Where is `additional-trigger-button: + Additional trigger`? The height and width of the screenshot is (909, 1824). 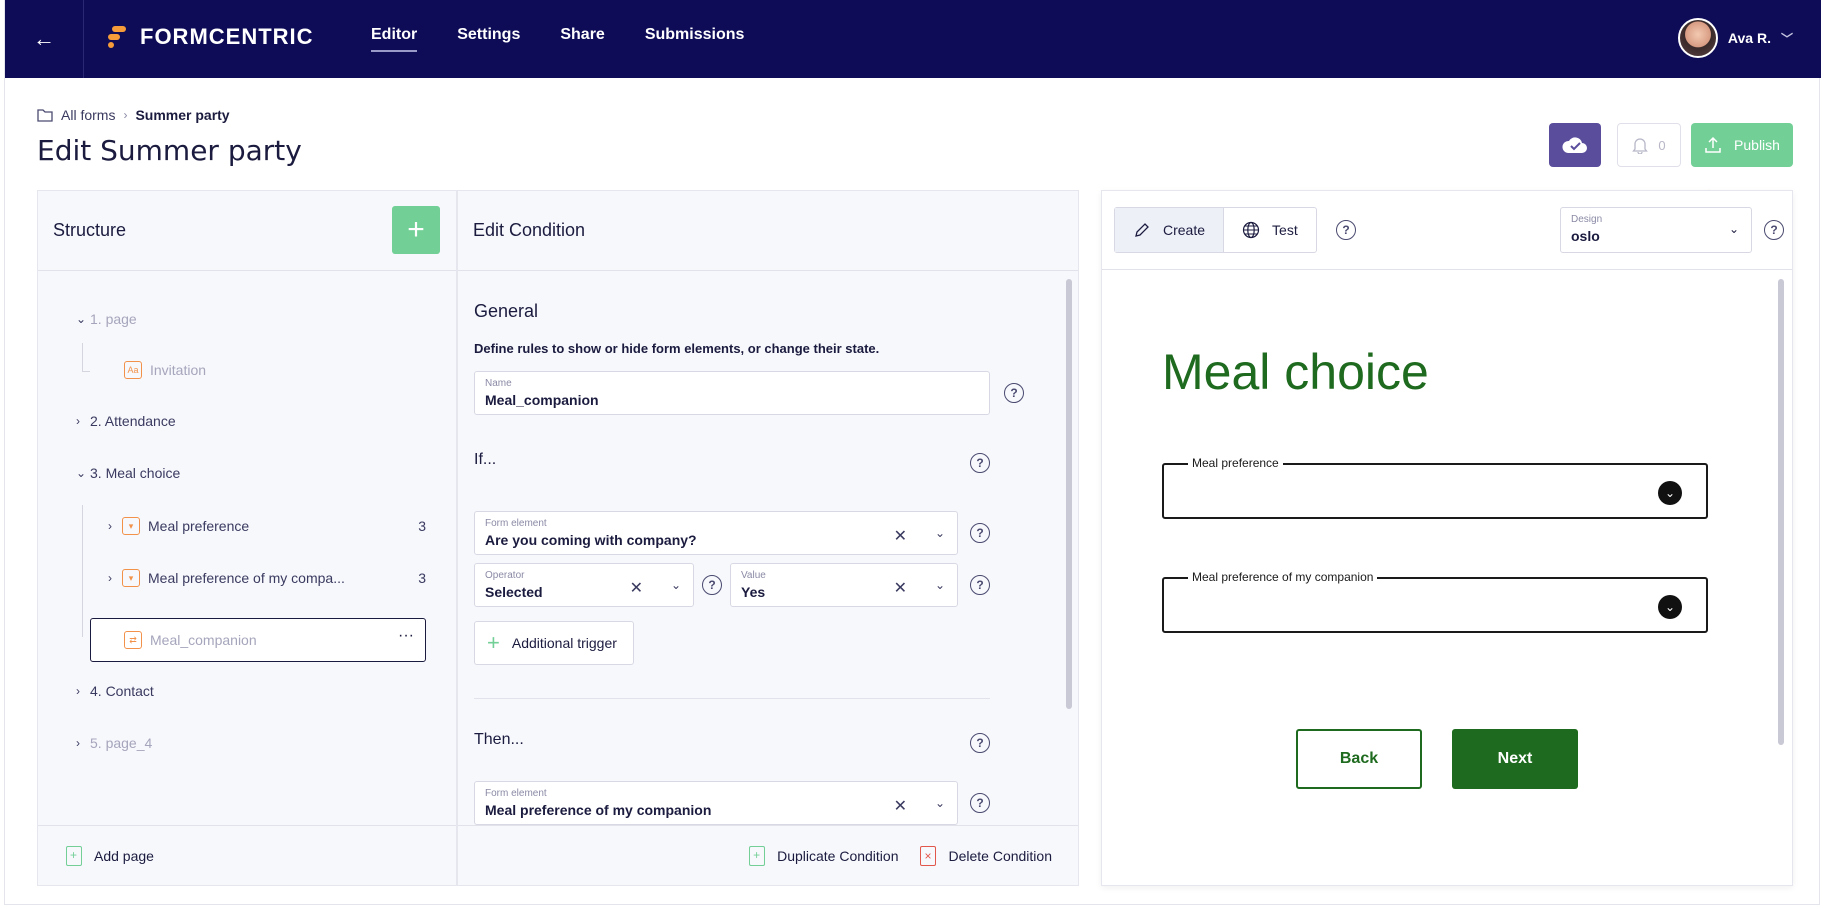 additional-trigger-button: + Additional trigger is located at coordinates (554, 643).